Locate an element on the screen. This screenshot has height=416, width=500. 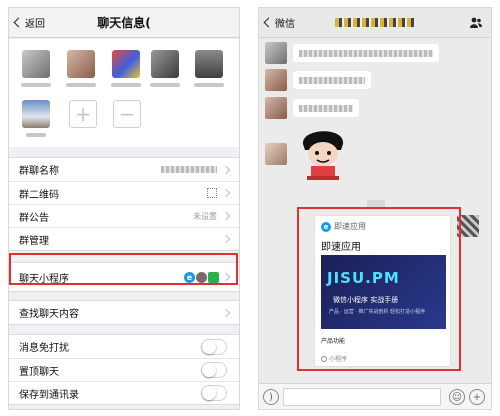
group-name-value is located at coordinates (189, 169).